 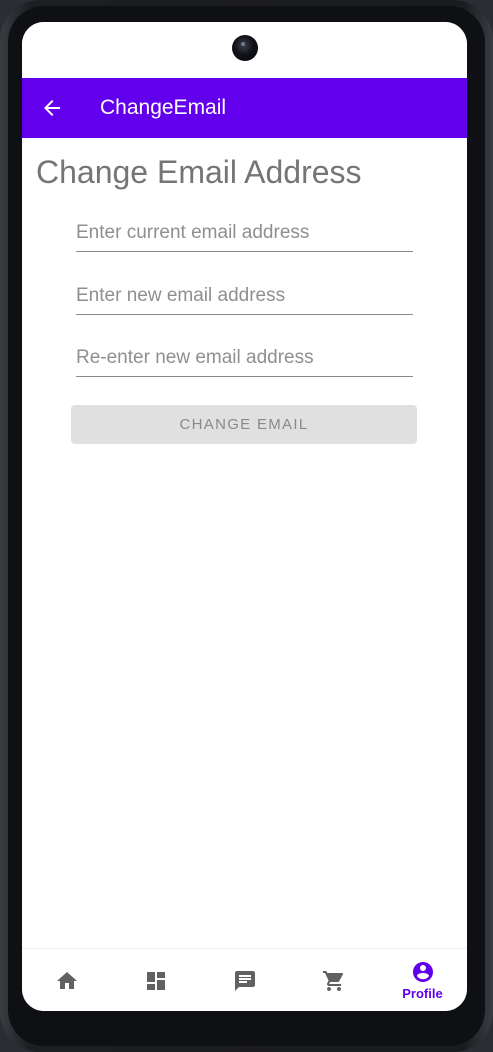 I want to click on nav-item-cart, so click(x=333, y=980).